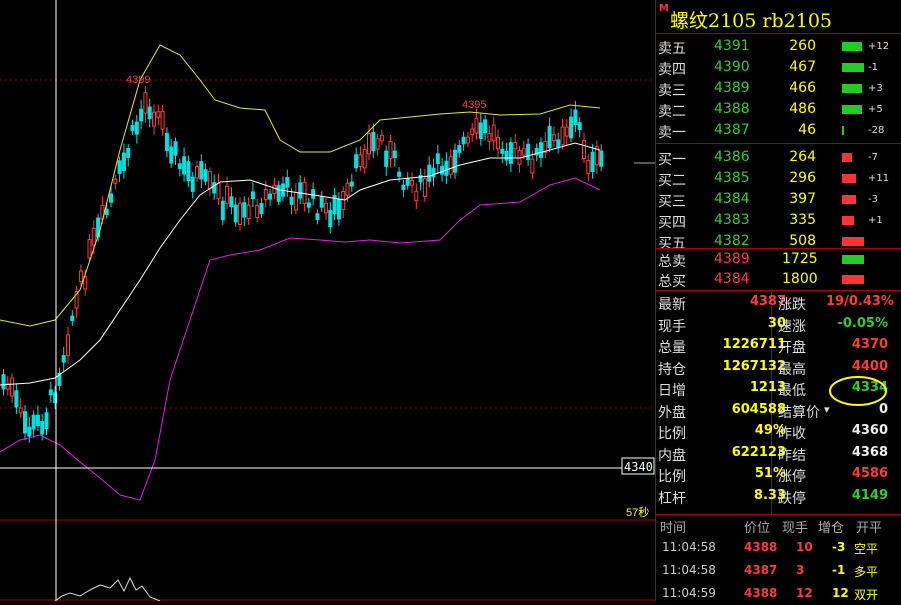 Image resolution: width=901 pixels, height=605 pixels. What do you see at coordinates (776, 323) in the screenshot?
I see `stat-value-left: 30` at bounding box center [776, 323].